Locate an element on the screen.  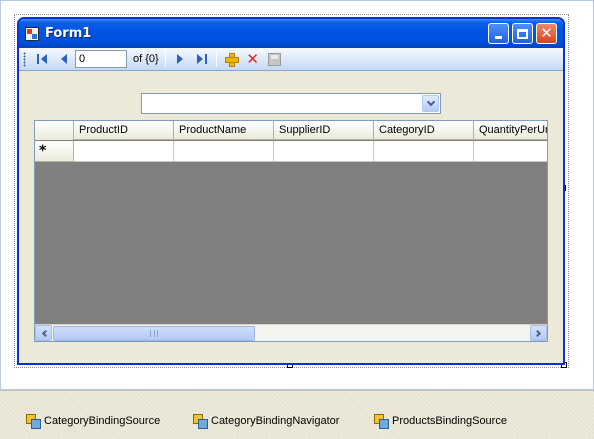
delete-button: ✕ is located at coordinates (253, 59).